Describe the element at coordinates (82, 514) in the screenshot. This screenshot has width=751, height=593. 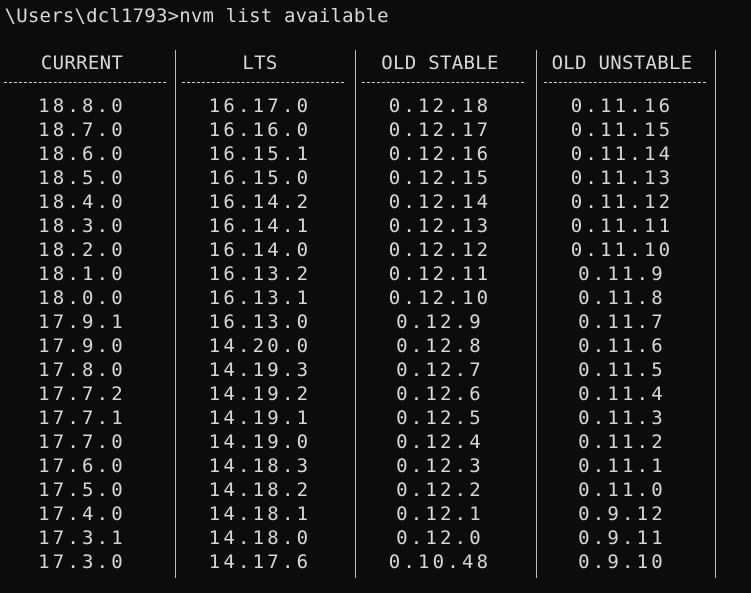
I see `version-cell: 17.4.0` at that location.